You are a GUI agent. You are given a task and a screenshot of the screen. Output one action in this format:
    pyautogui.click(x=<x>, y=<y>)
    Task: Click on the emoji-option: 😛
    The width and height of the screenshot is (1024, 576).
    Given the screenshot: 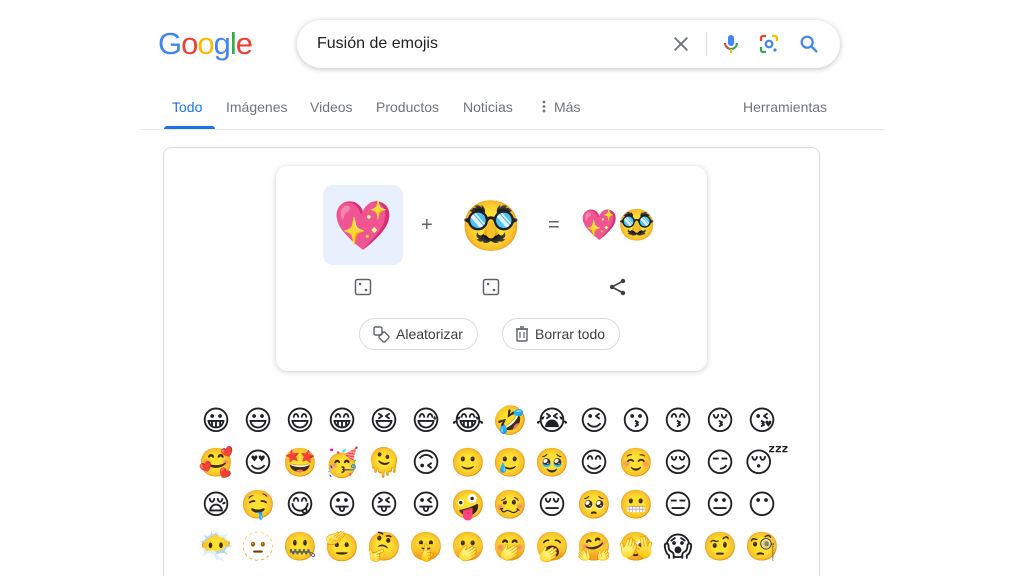 What is the action you would take?
    pyautogui.click(x=342, y=505)
    